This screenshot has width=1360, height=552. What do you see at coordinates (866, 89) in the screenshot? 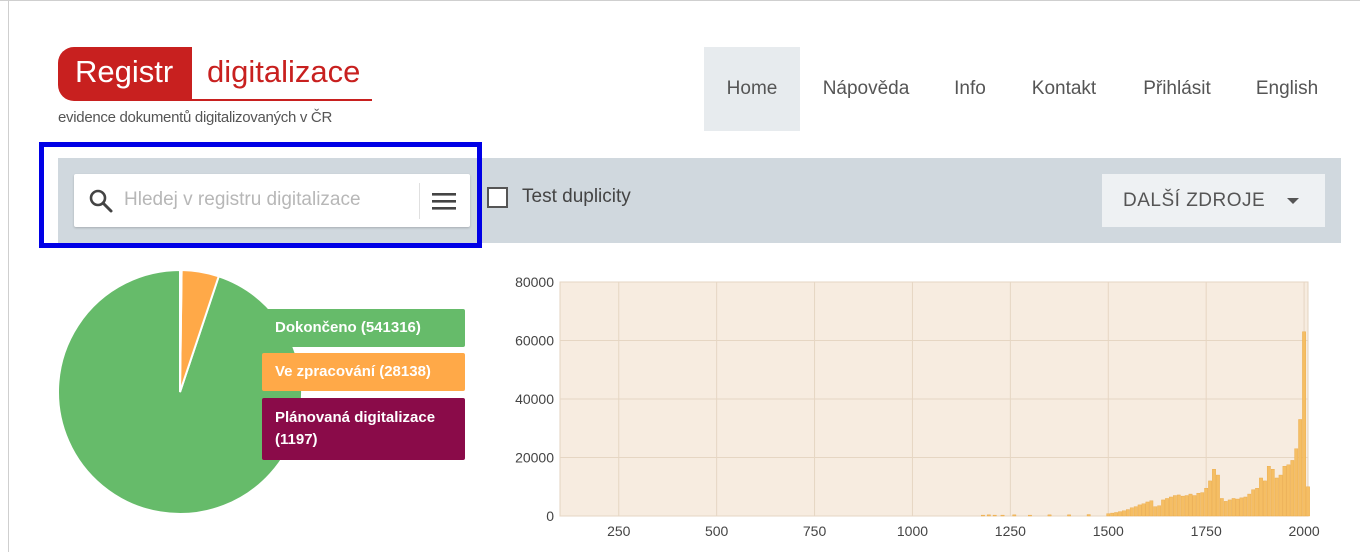
I see `nav-napoveda: Nápověda` at bounding box center [866, 89].